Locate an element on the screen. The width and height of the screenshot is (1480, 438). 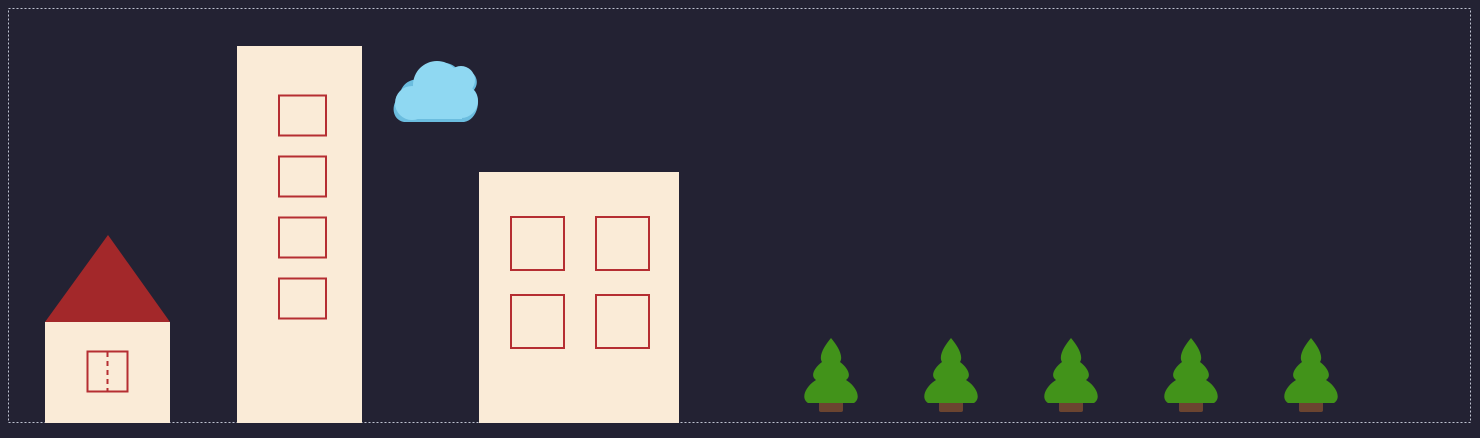
cloud-base is located at coordinates (437, 108).